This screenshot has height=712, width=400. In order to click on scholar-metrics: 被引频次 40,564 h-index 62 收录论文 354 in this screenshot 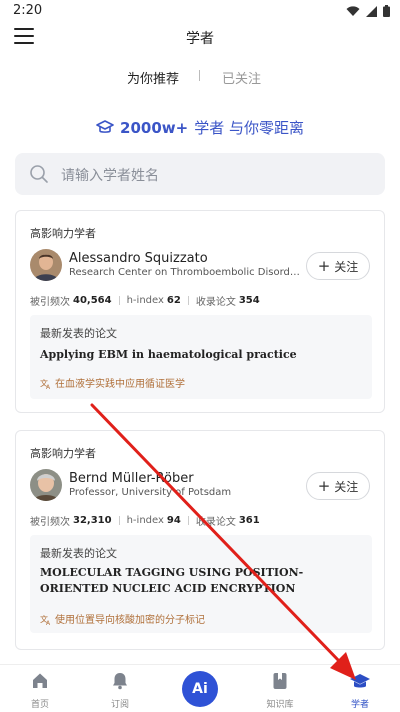, I will do `click(145, 300)`.